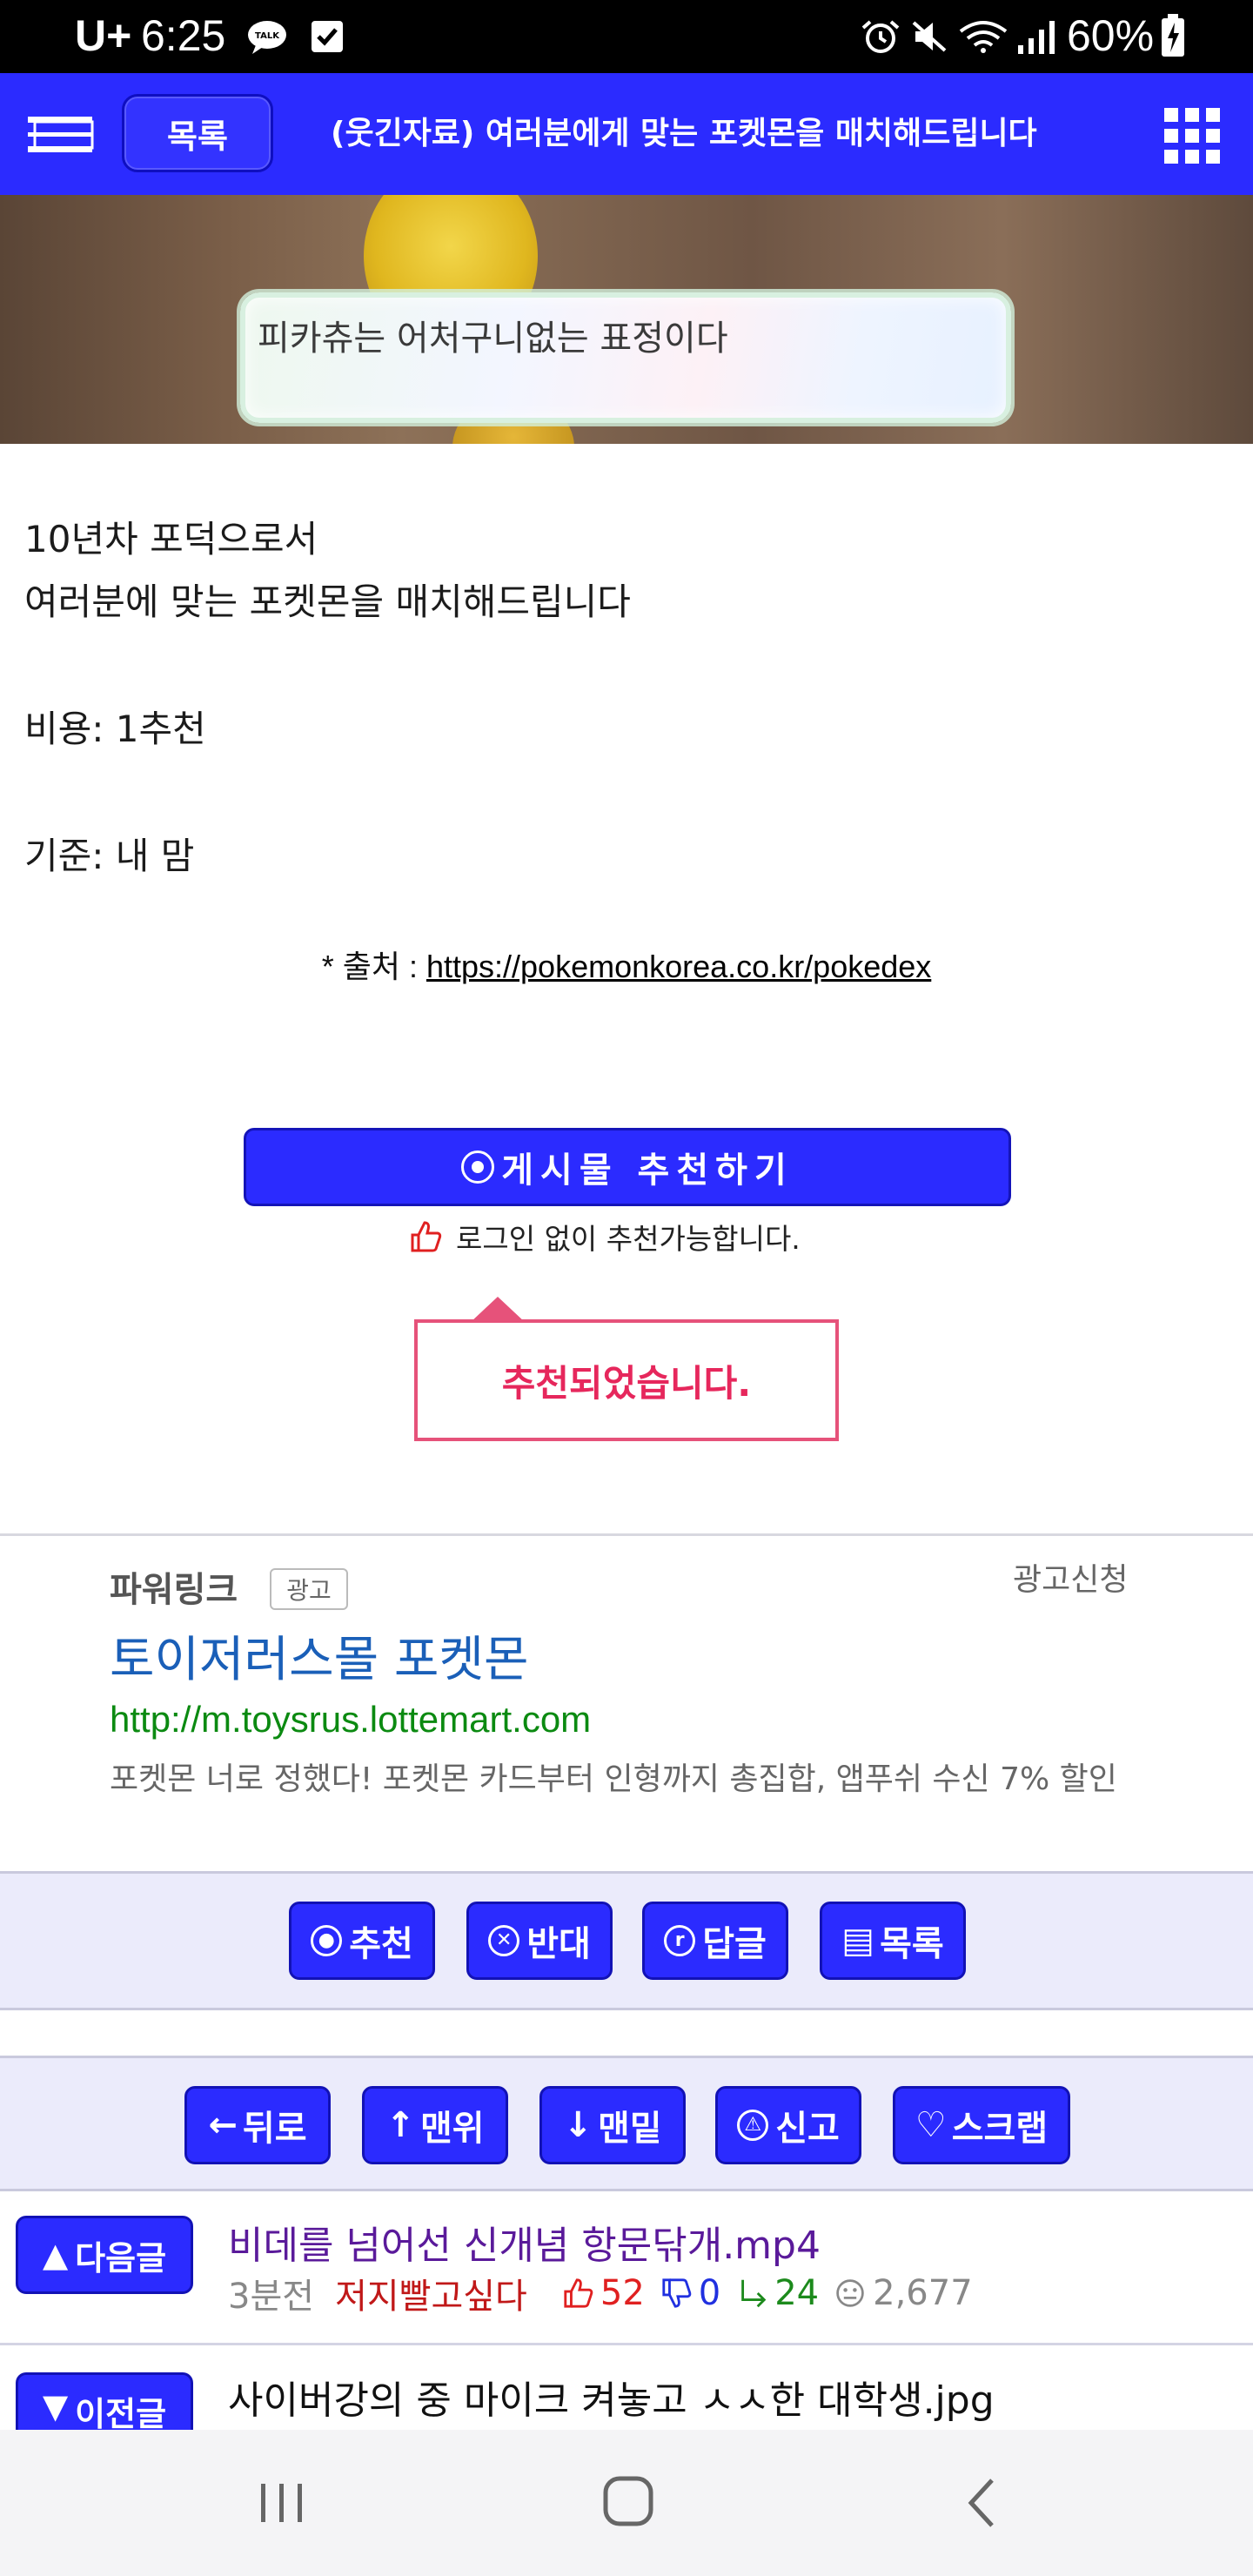 The width and height of the screenshot is (1253, 2576). Describe the element at coordinates (626, 1941) in the screenshot. I see `action-bar-primary: ● 추천 ✕ 반대 r 답글 ▤ 목록` at that location.